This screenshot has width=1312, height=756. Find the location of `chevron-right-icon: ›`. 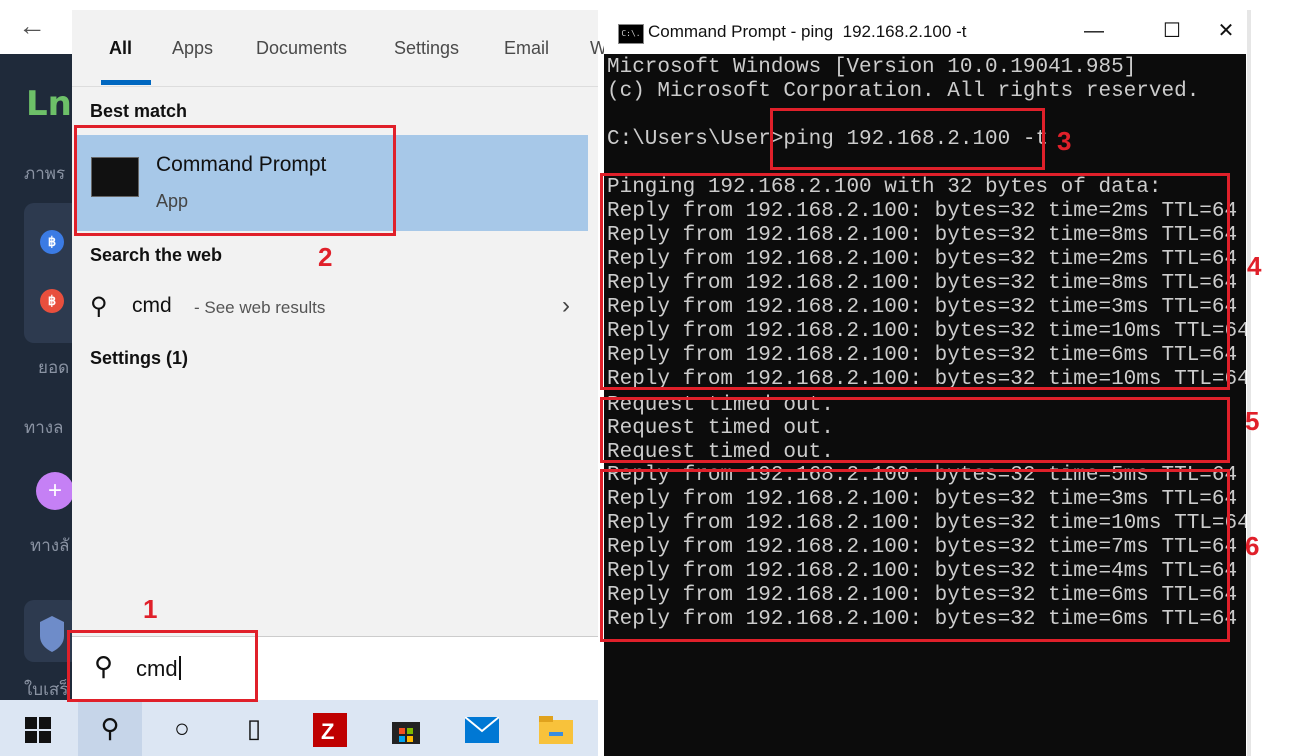

chevron-right-icon: › is located at coordinates (566, 306).